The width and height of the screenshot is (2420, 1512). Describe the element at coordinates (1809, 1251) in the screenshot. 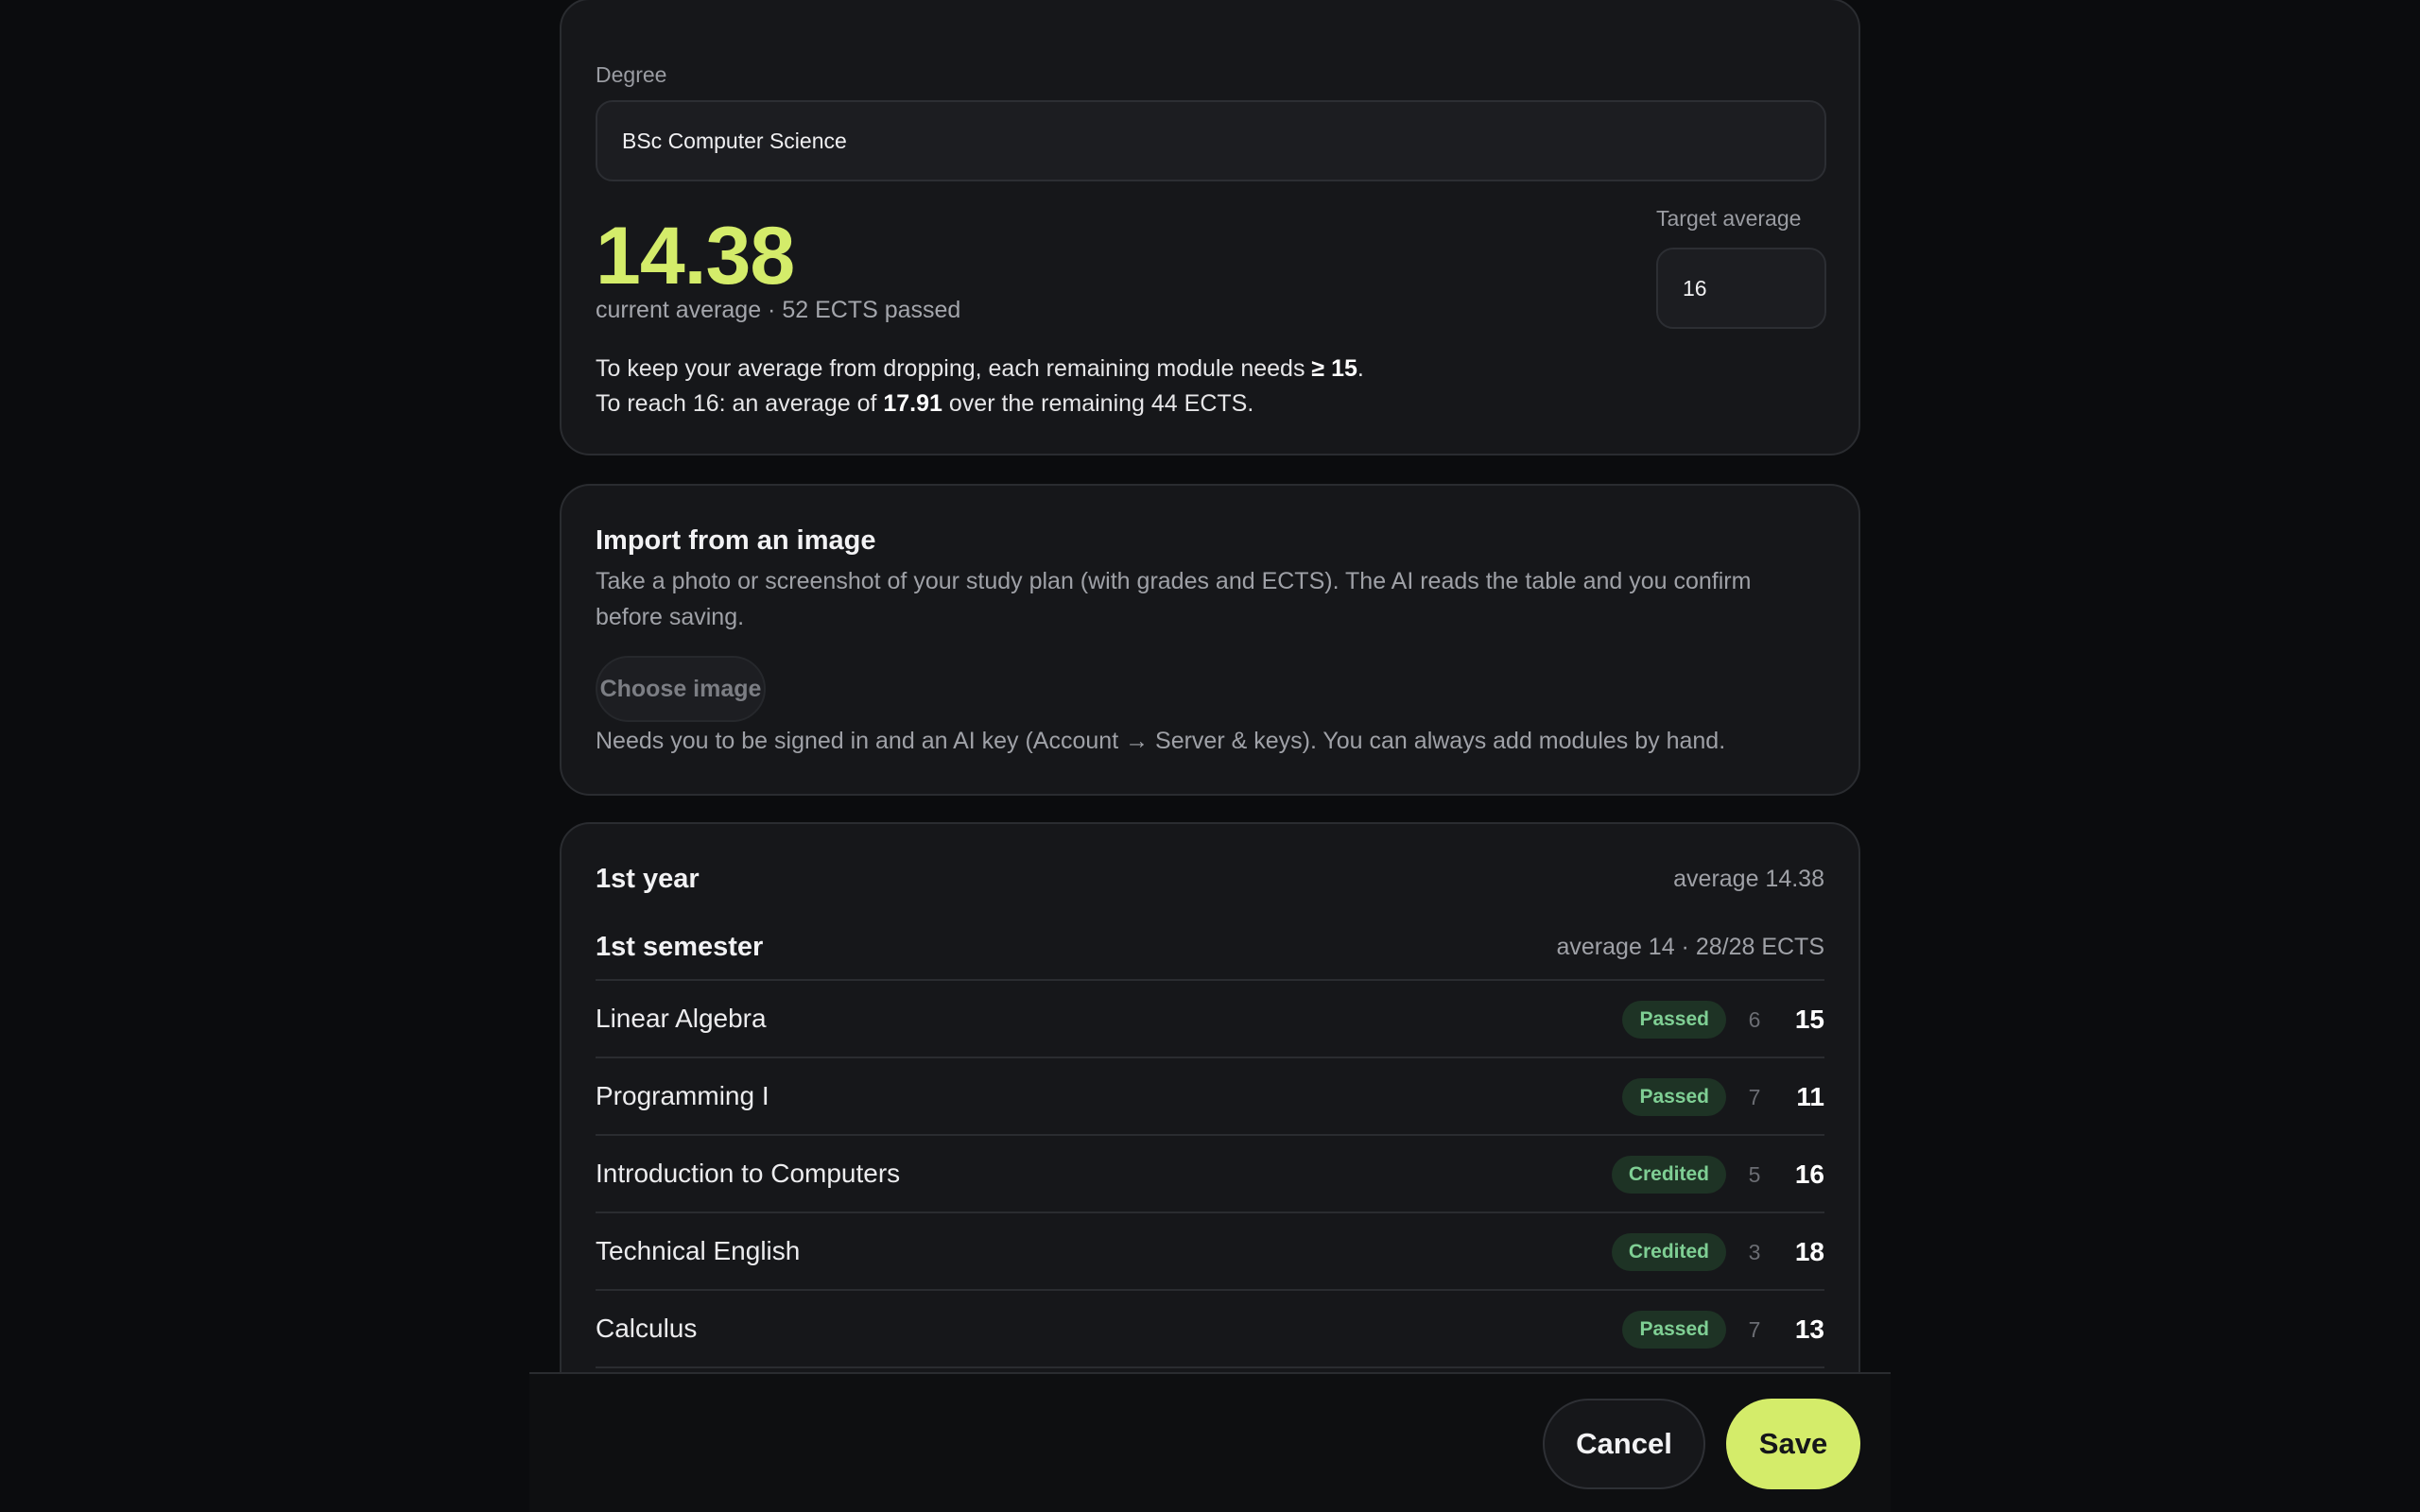

I see `module-grade: 18` at that location.